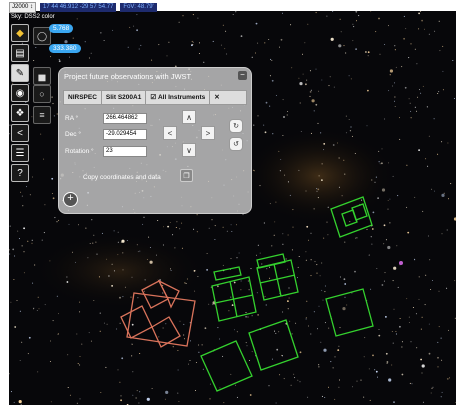 Image resolution: width=465 pixels, height=407 pixels. What do you see at coordinates (79, 151) in the screenshot?
I see `rotation-label: Rotation °` at bounding box center [79, 151].